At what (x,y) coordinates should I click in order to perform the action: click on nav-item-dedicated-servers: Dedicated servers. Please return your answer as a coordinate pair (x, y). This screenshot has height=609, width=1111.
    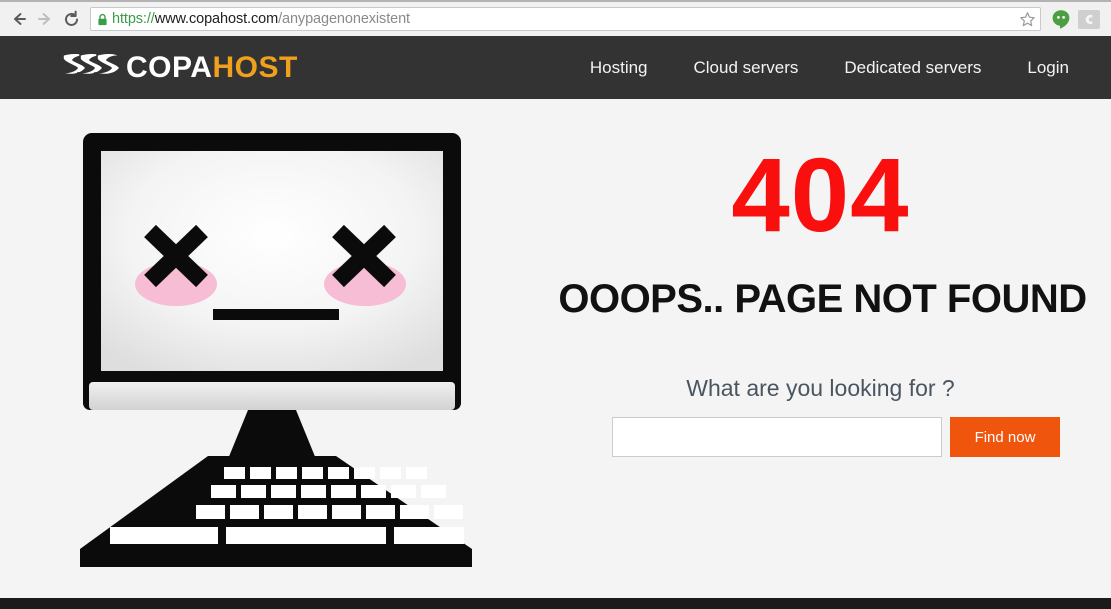
    Looking at the image, I should click on (912, 68).